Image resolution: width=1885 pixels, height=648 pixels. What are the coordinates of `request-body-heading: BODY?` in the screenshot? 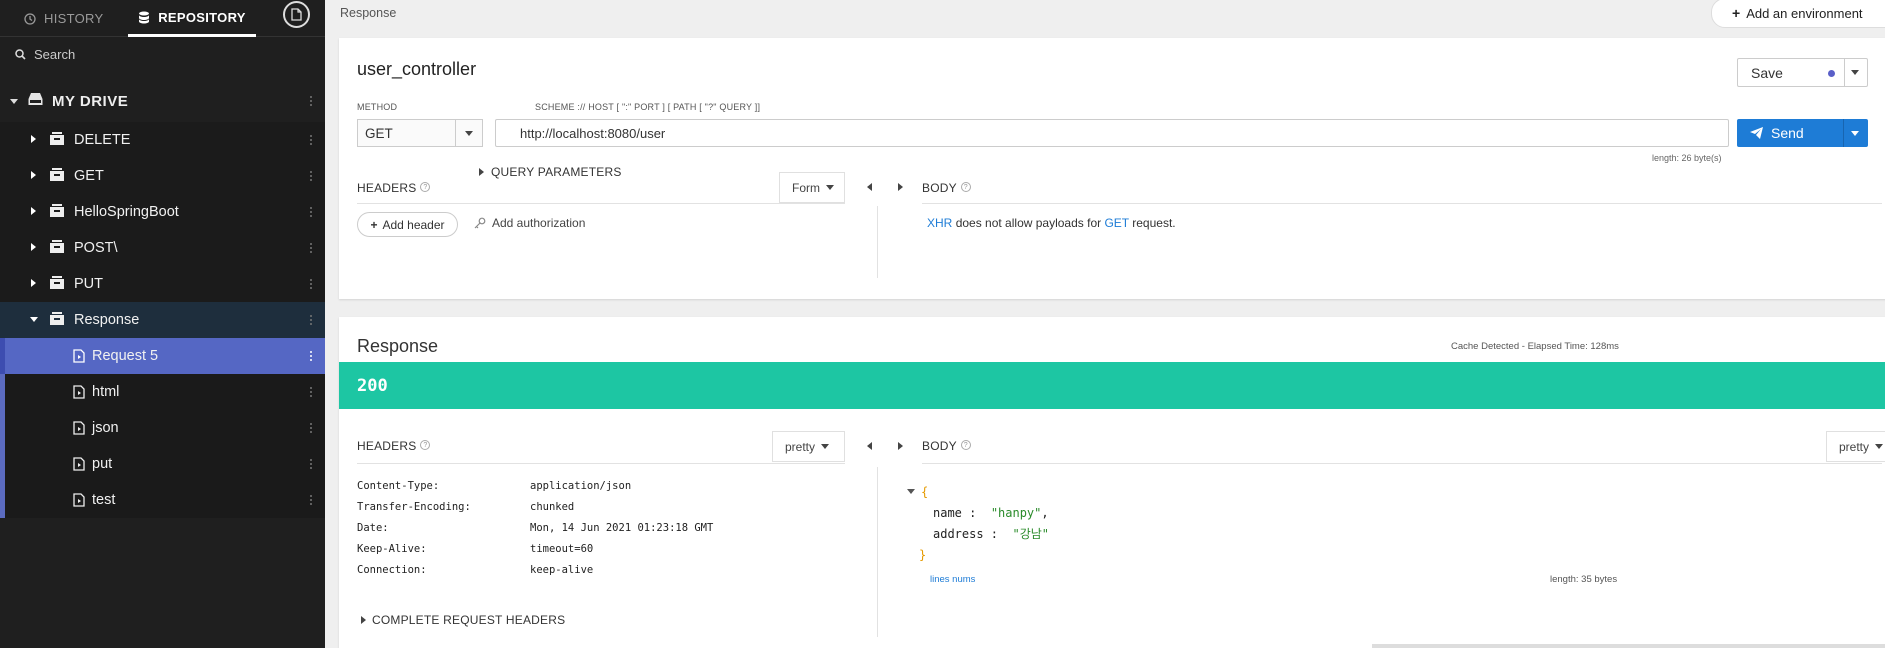 It's located at (946, 188).